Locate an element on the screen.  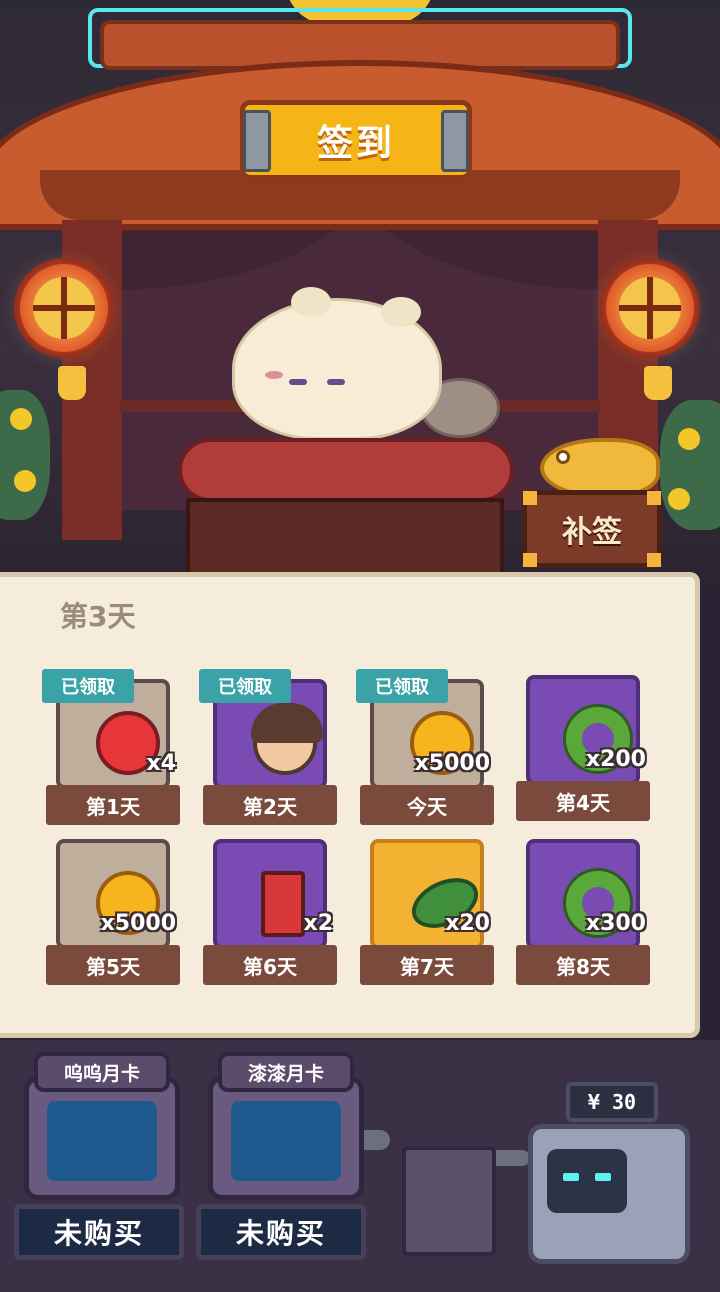
mascot-blush is located at coordinates (274, 375).